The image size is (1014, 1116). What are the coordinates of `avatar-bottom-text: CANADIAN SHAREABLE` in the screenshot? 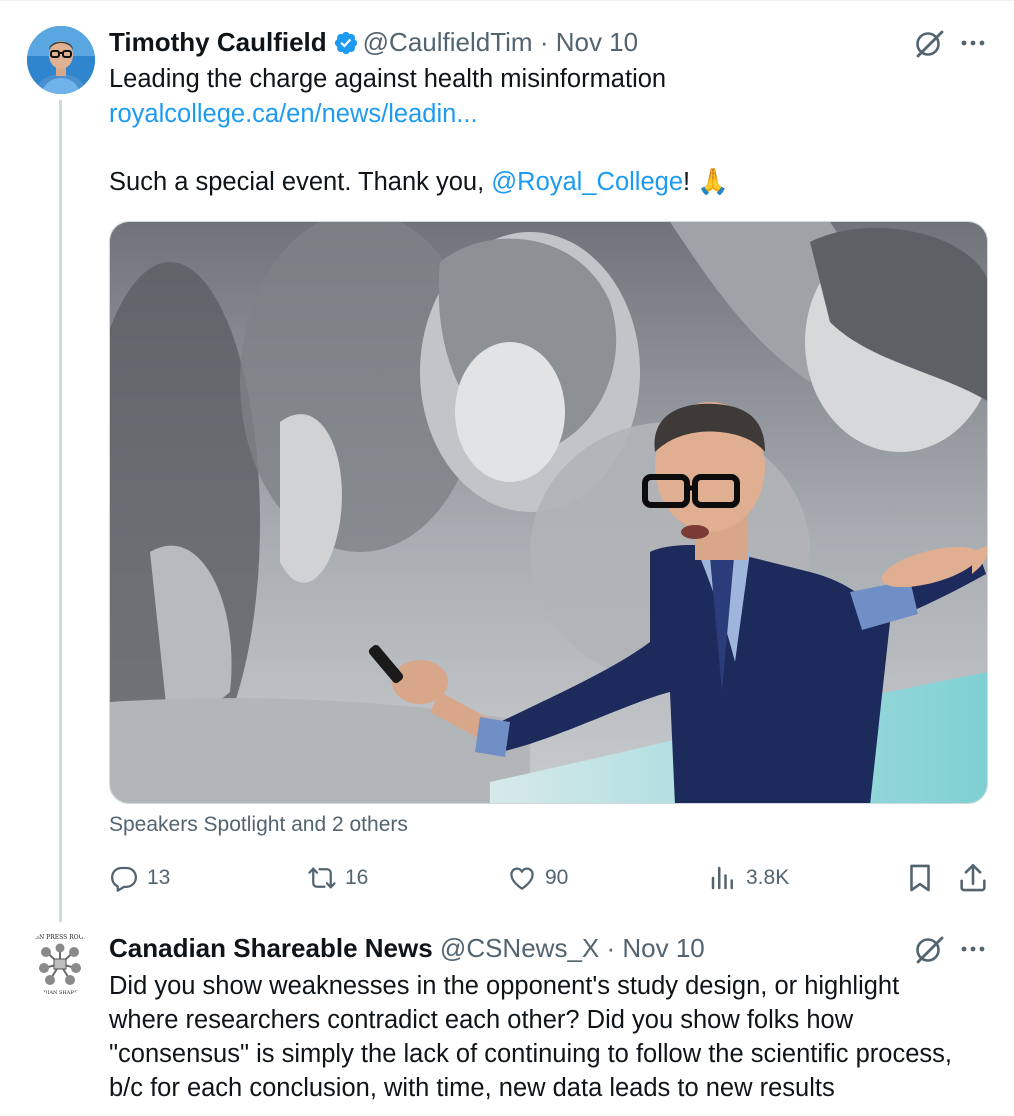 It's located at (60, 993).